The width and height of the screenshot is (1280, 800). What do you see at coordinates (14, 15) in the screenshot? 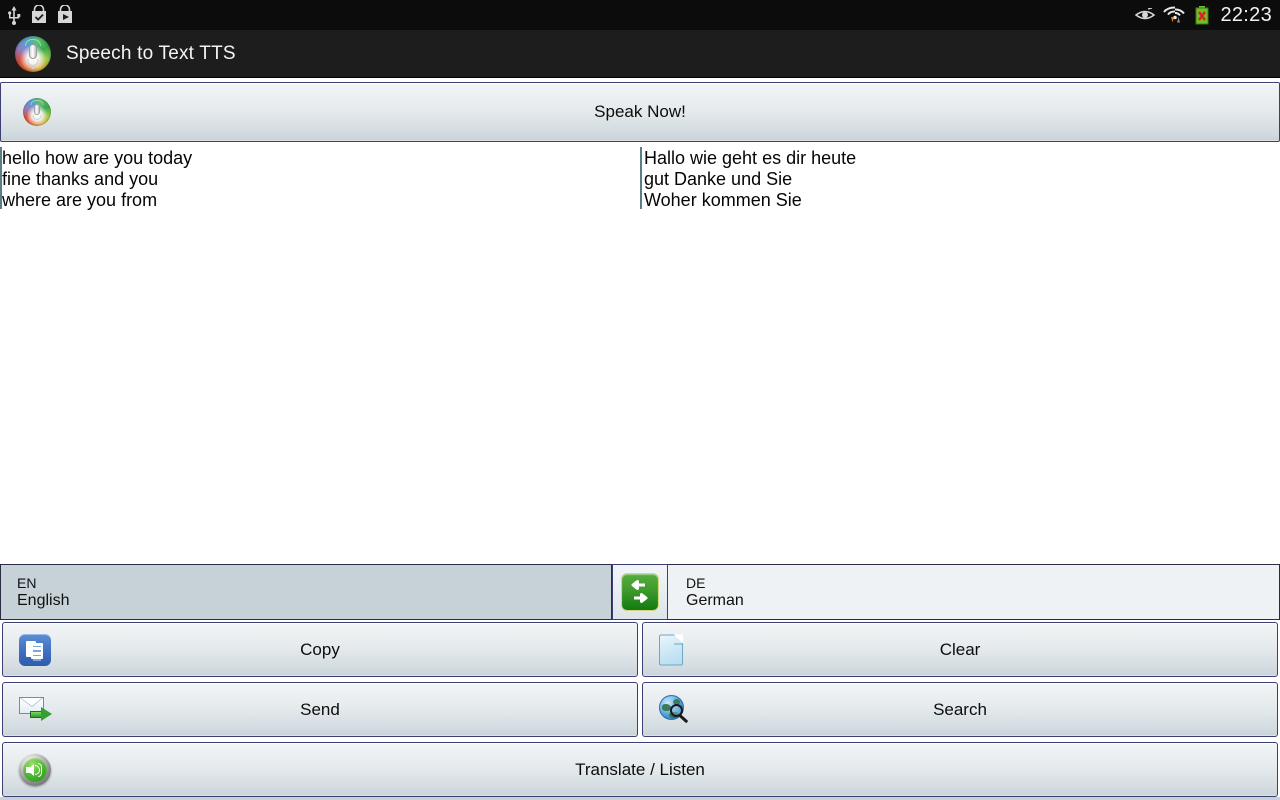
I see `usb-icon` at bounding box center [14, 15].